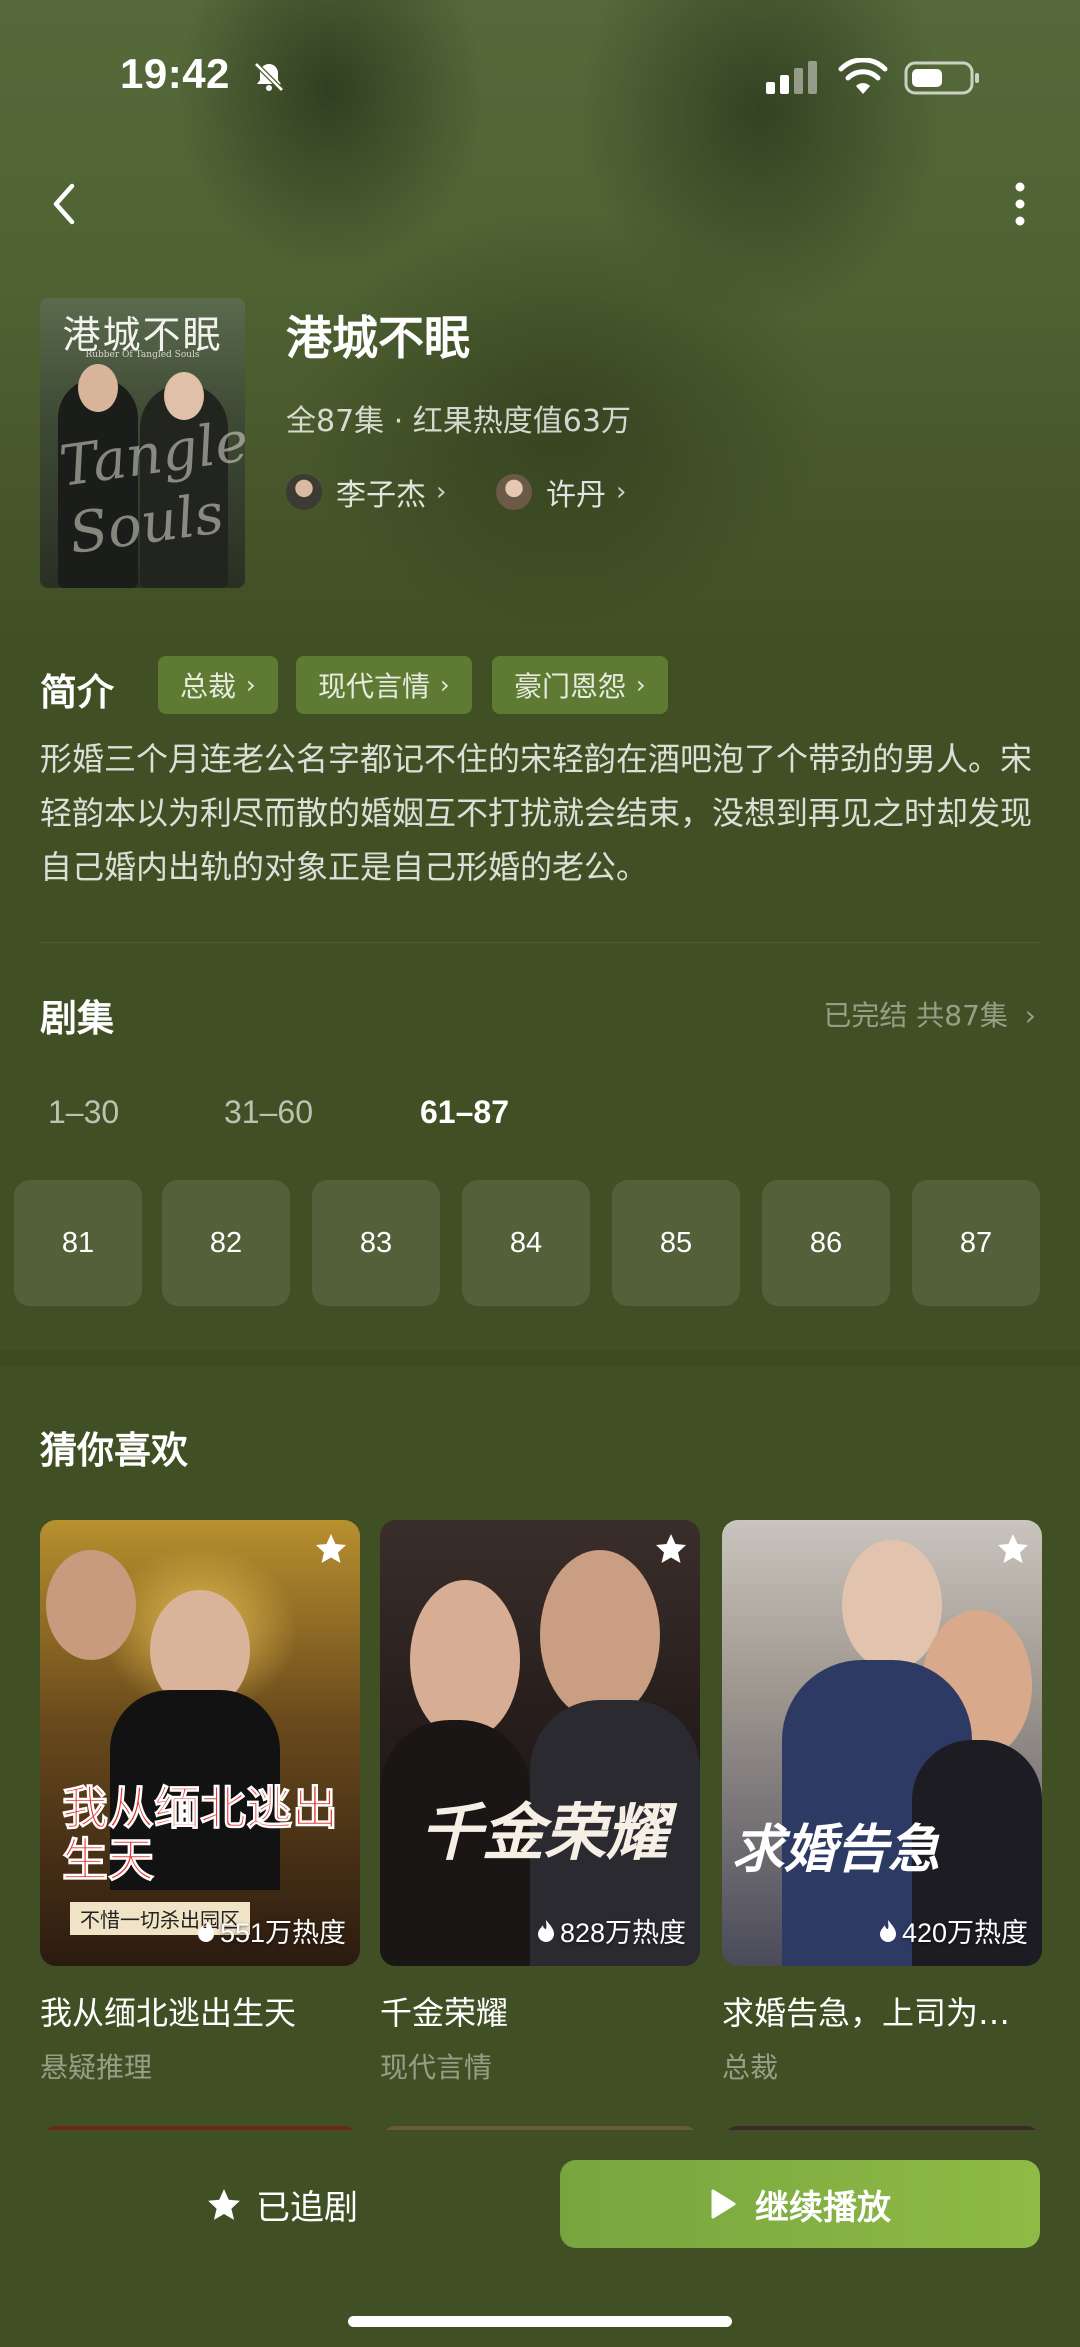 The width and height of the screenshot is (1080, 2347). Describe the element at coordinates (915, 1015) in the screenshot. I see `episodes-status: 已完结 共87集` at that location.